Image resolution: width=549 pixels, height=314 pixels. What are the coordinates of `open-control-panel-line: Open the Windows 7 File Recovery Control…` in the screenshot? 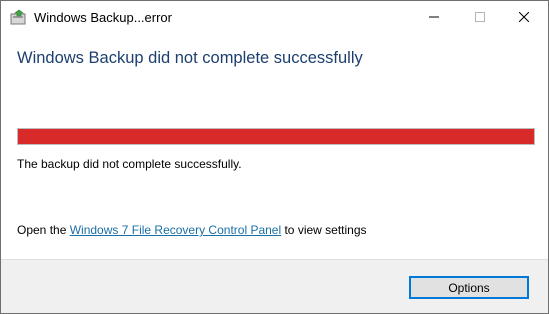 It's located at (192, 230).